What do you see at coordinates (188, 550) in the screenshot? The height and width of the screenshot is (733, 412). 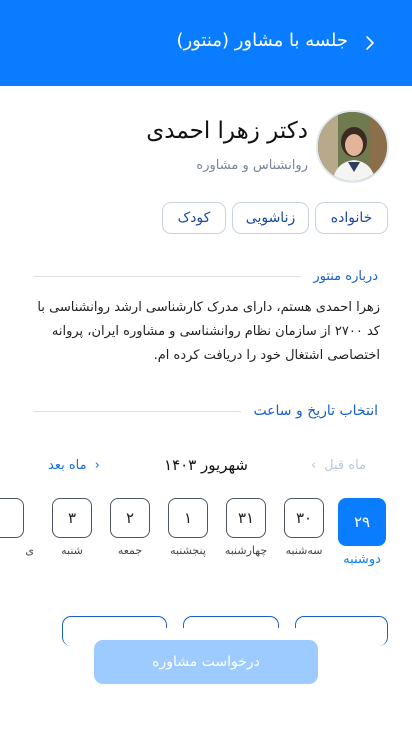 I see `day-name: پنجشنبه` at bounding box center [188, 550].